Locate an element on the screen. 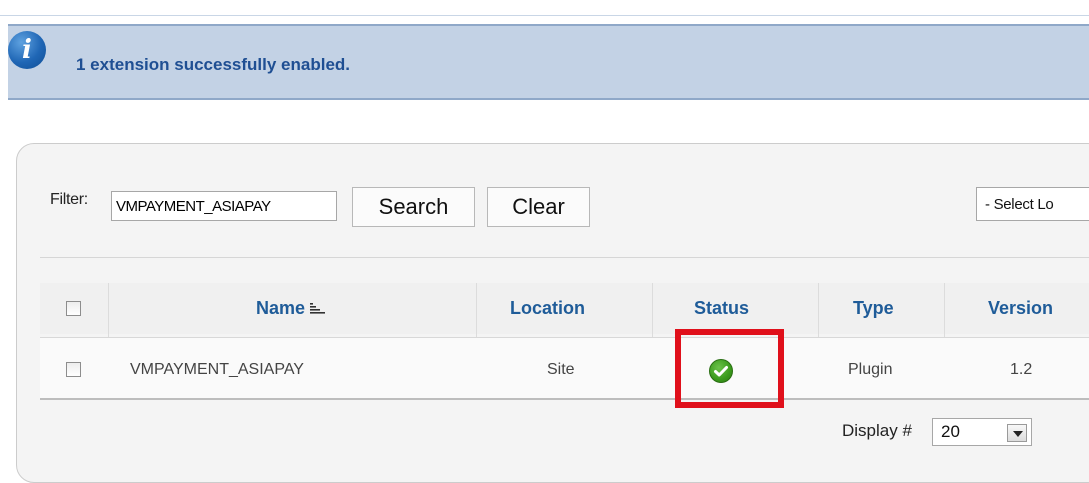 This screenshot has height=483, width=1089. select-all-checkbox is located at coordinates (73, 308).